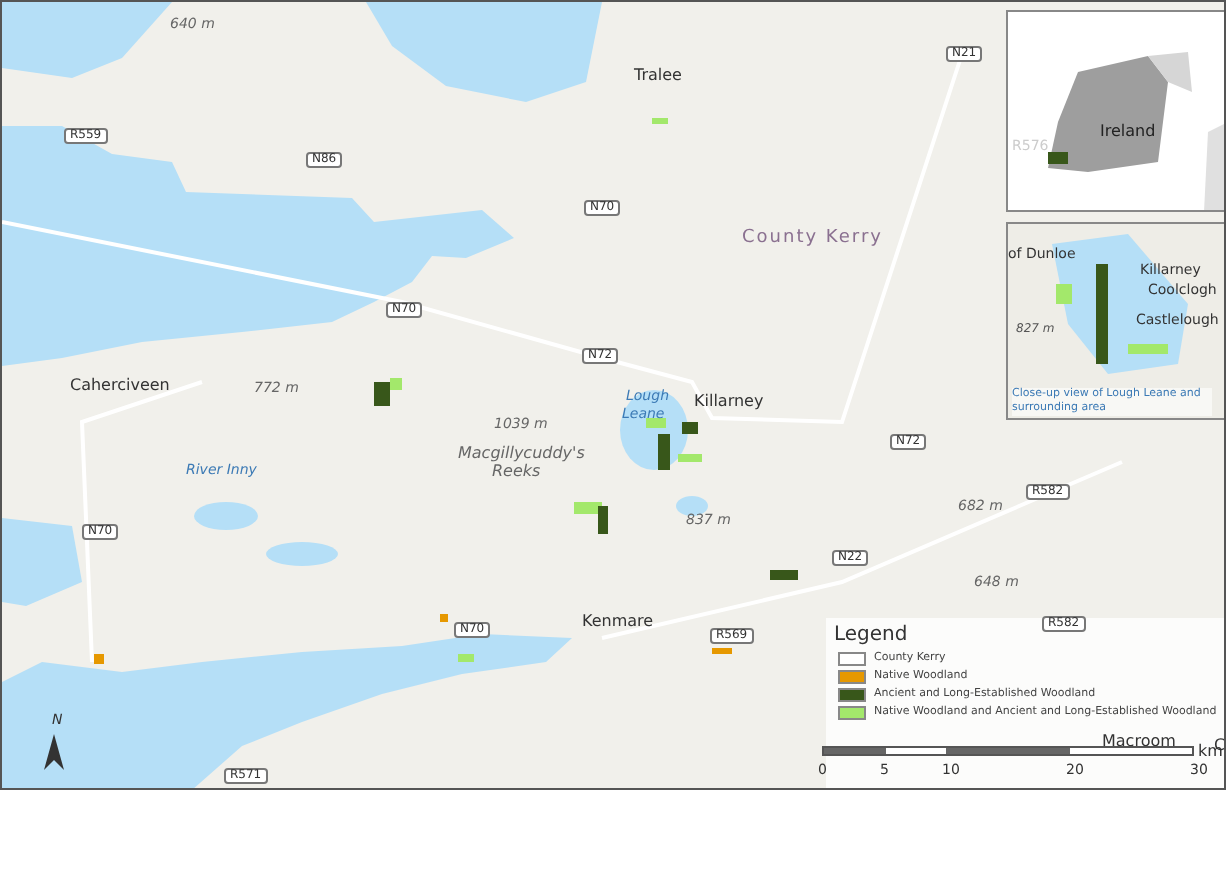 The width and height of the screenshot is (1232, 884). What do you see at coordinates (516, 472) in the screenshot?
I see `mountain-label: Reeks` at bounding box center [516, 472].